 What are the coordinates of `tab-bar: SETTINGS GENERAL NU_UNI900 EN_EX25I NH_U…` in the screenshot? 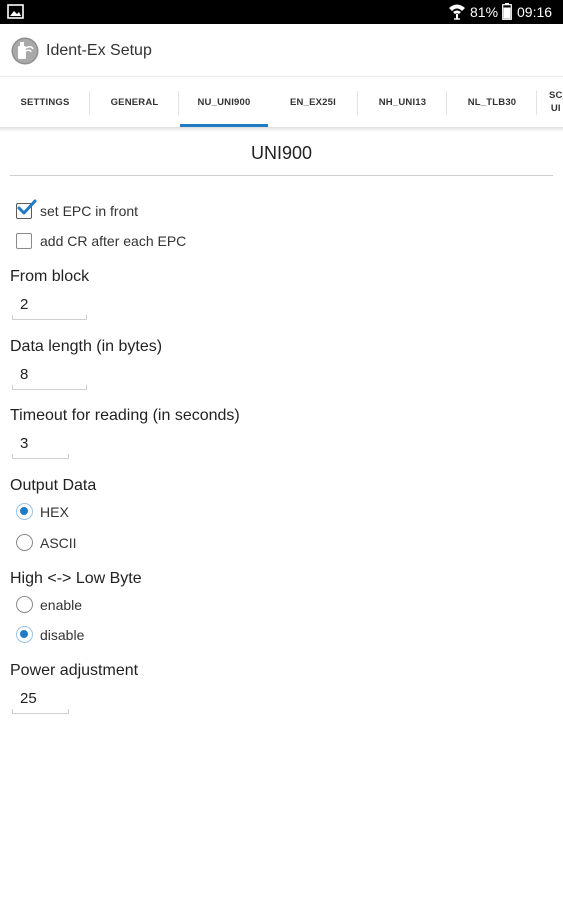 It's located at (281, 102).